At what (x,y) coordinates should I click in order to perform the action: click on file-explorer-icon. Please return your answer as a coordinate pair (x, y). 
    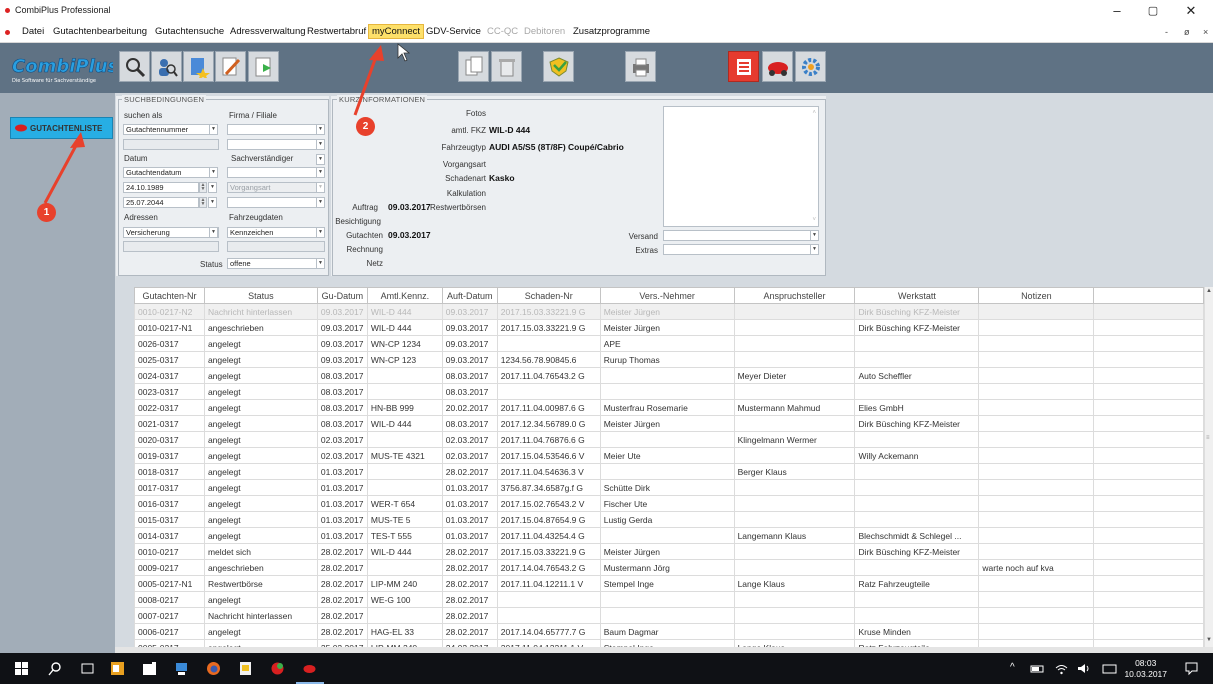
    Looking at the image, I should click on (149, 668).